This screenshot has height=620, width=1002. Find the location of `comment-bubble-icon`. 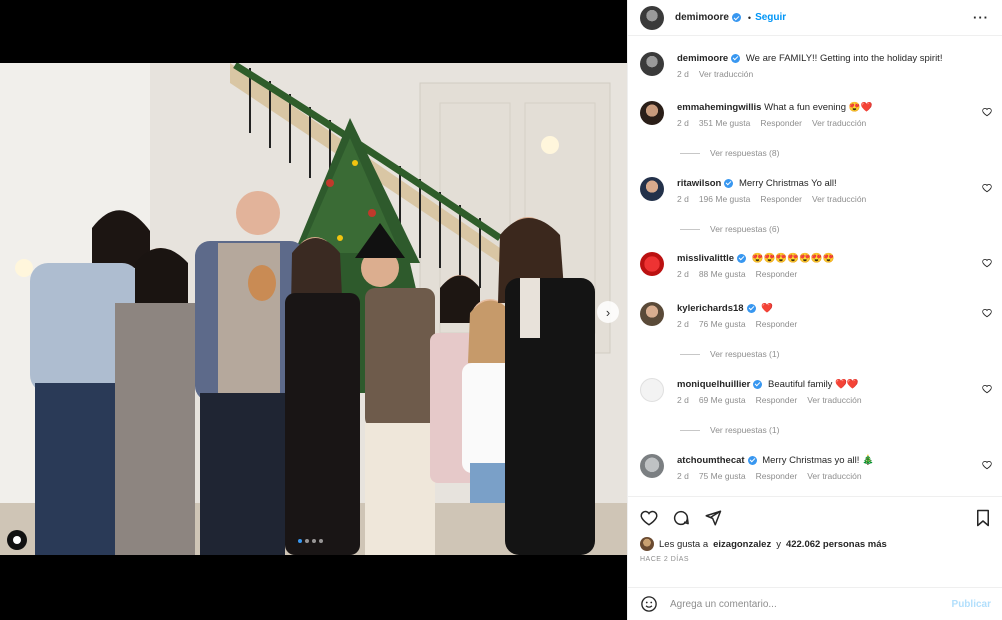

comment-bubble-icon is located at coordinates (681, 518).